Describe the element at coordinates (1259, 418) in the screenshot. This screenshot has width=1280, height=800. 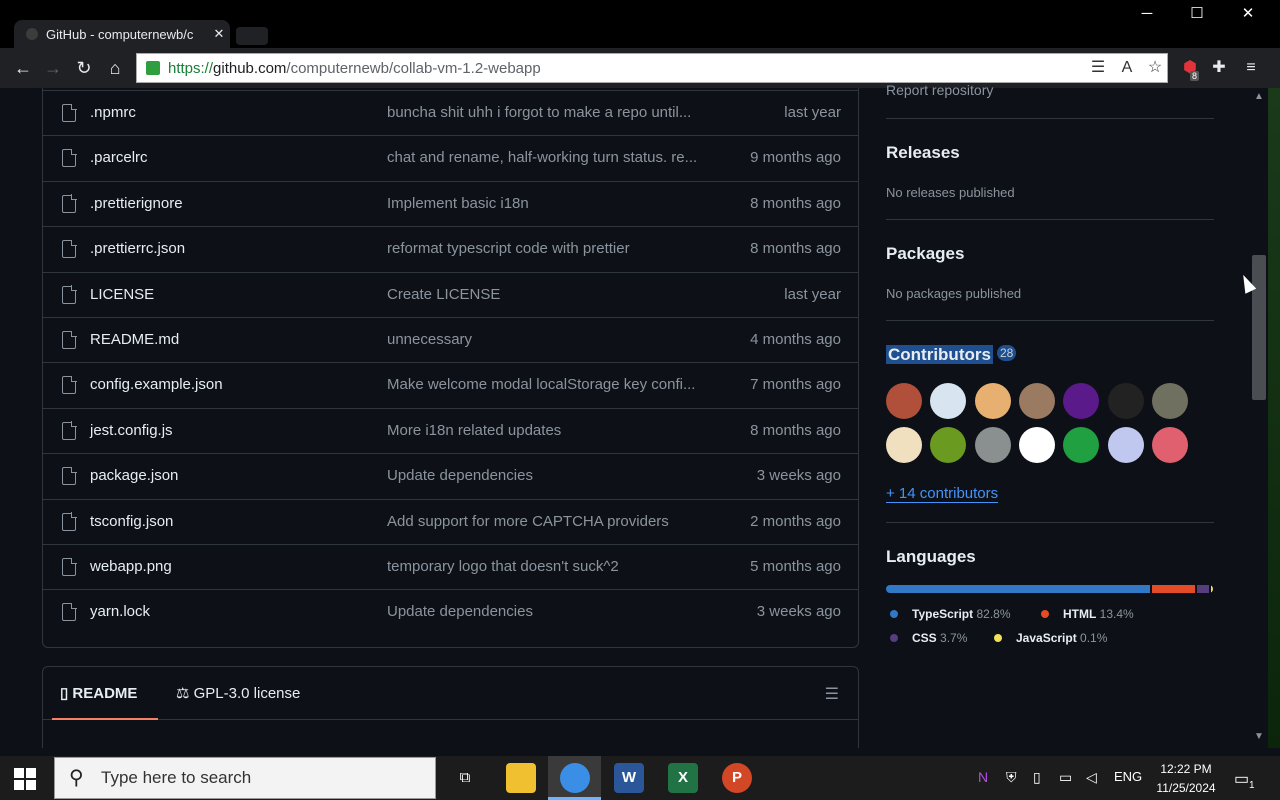
I see `page-scrollbar` at that location.